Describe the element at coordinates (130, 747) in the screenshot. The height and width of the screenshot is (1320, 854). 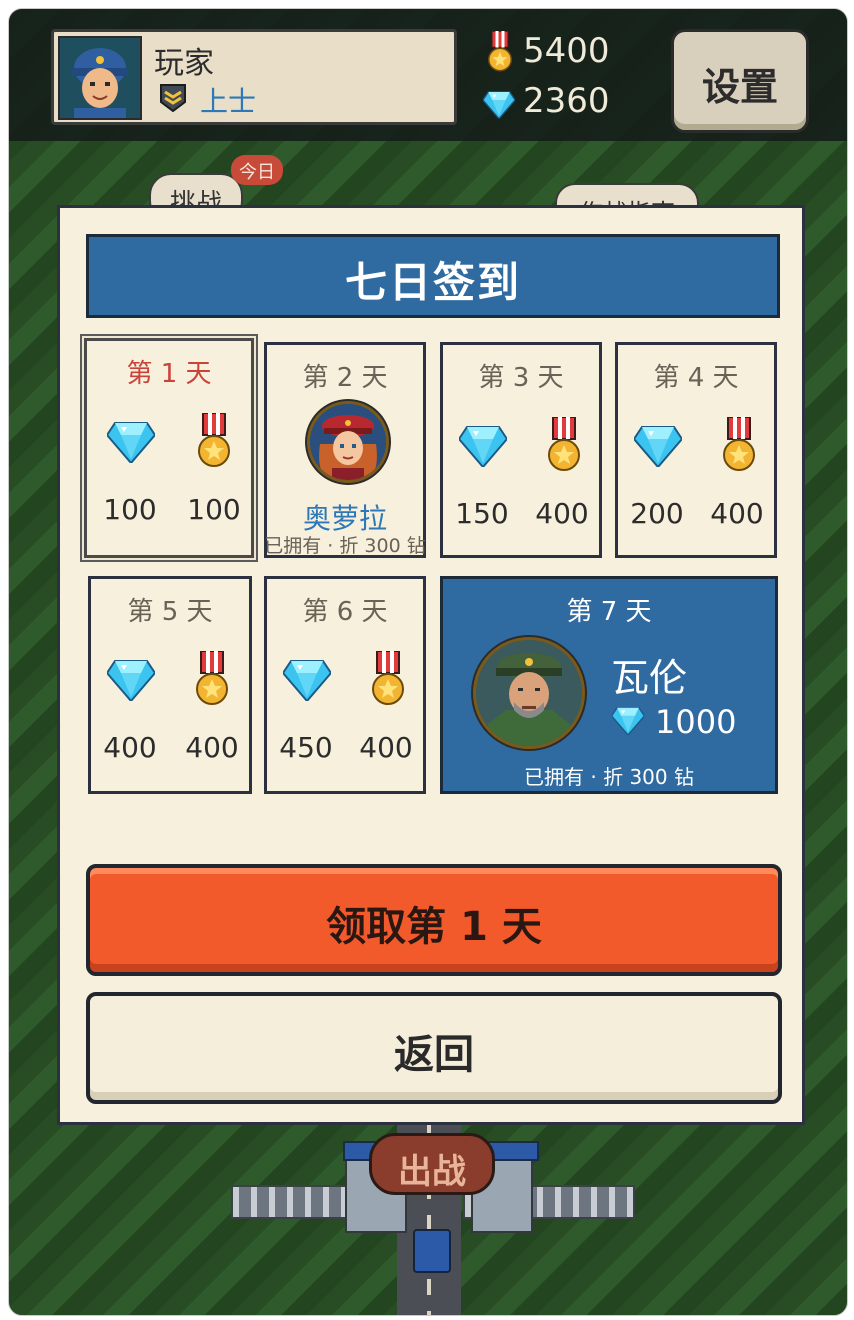
I see `gem-amount: 400` at that location.